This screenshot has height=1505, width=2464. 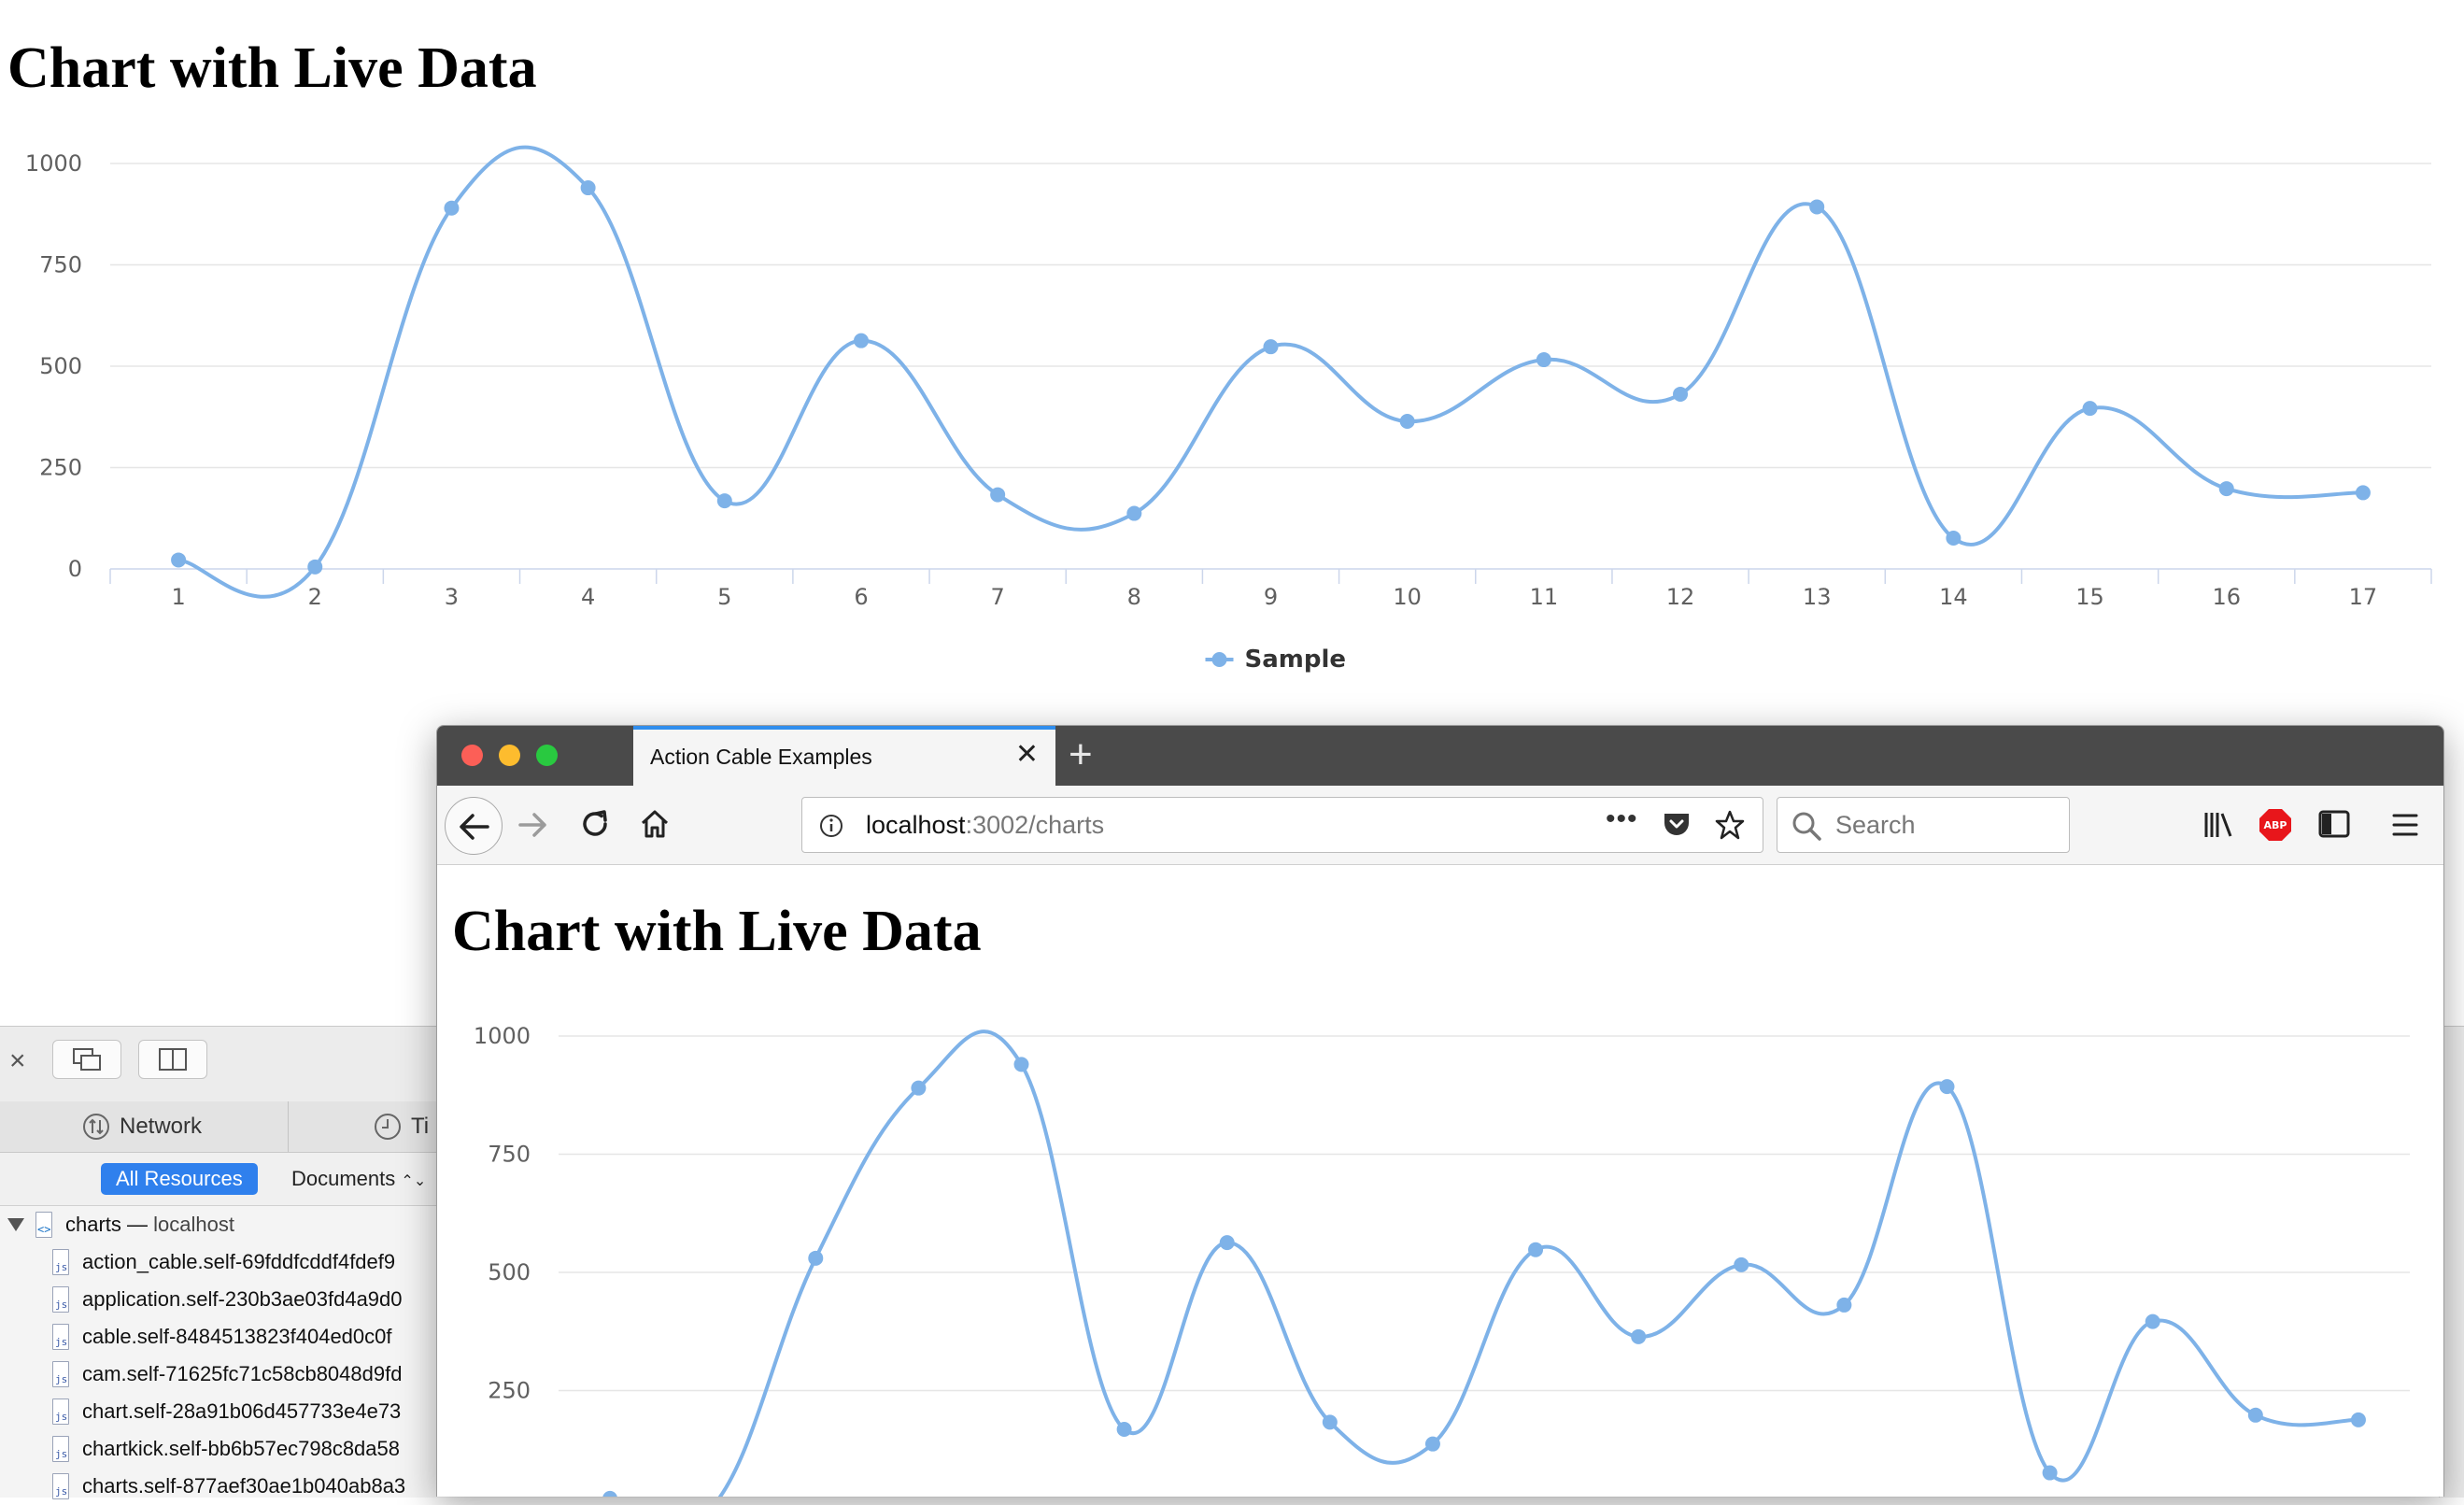 What do you see at coordinates (222, 1337) in the screenshot?
I see `resource-file-row: js cable.self-8484513823f404ed0c0f` at bounding box center [222, 1337].